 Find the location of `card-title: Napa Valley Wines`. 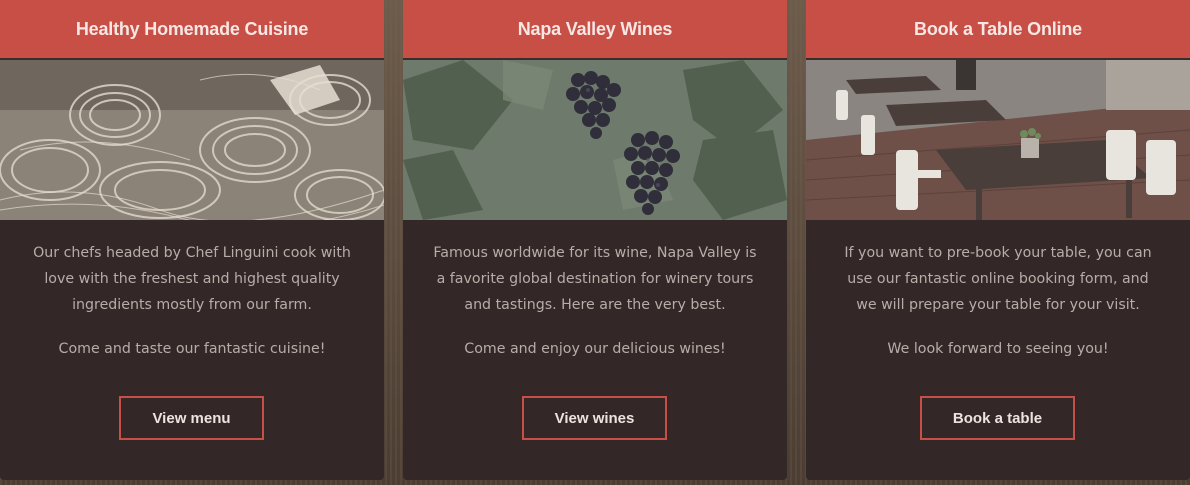

card-title: Napa Valley Wines is located at coordinates (595, 29).